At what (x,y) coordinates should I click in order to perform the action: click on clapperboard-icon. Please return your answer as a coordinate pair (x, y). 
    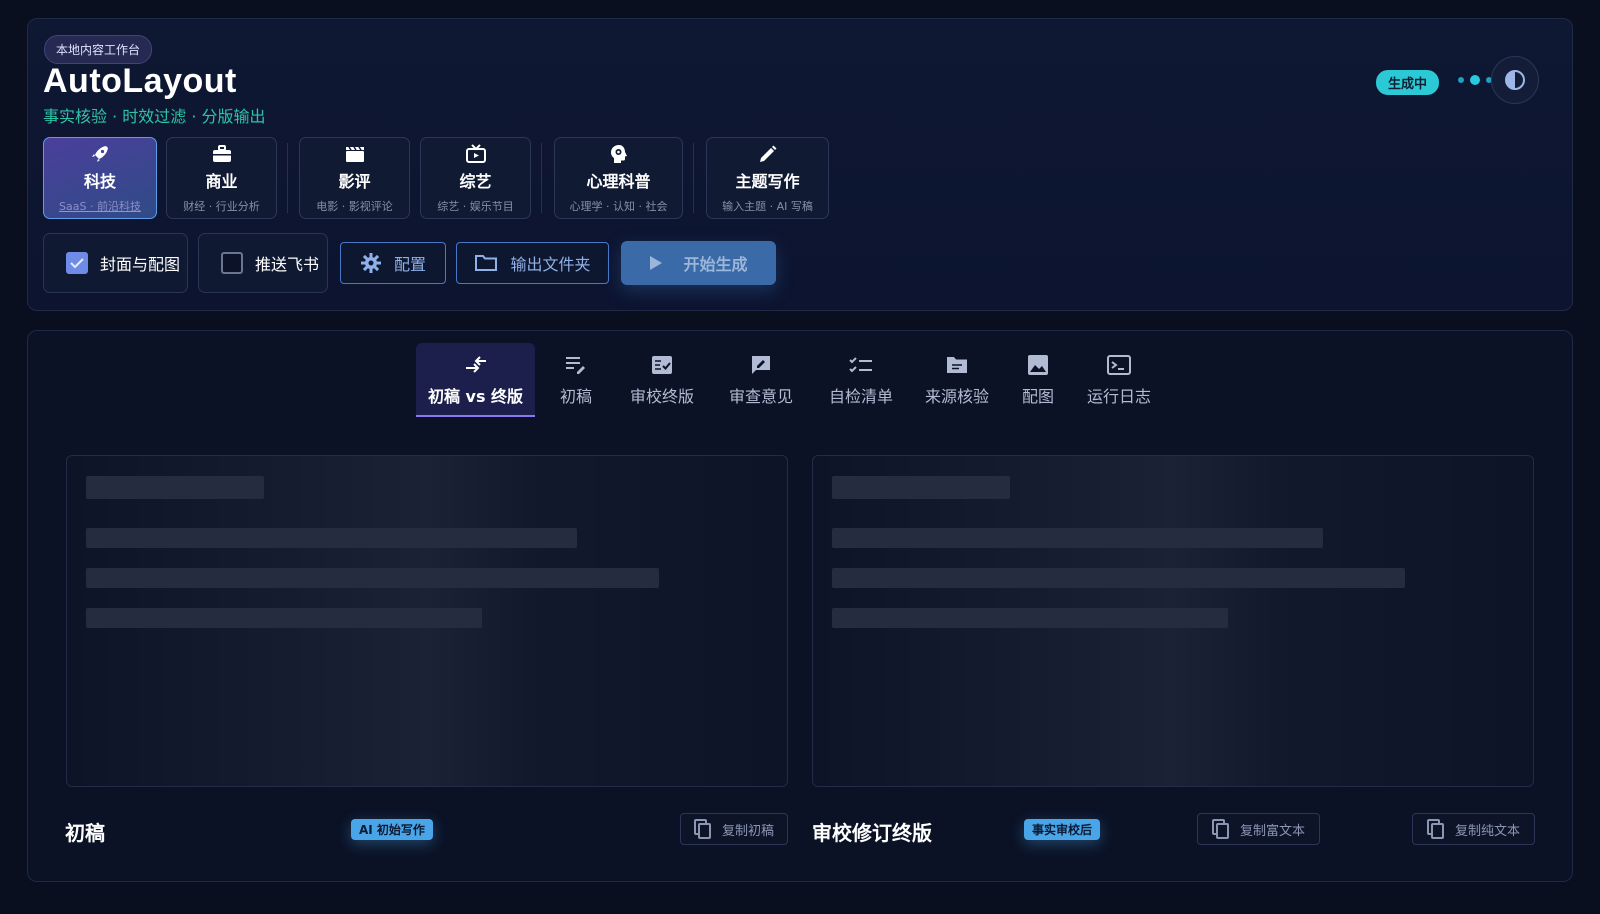
    Looking at the image, I should click on (355, 154).